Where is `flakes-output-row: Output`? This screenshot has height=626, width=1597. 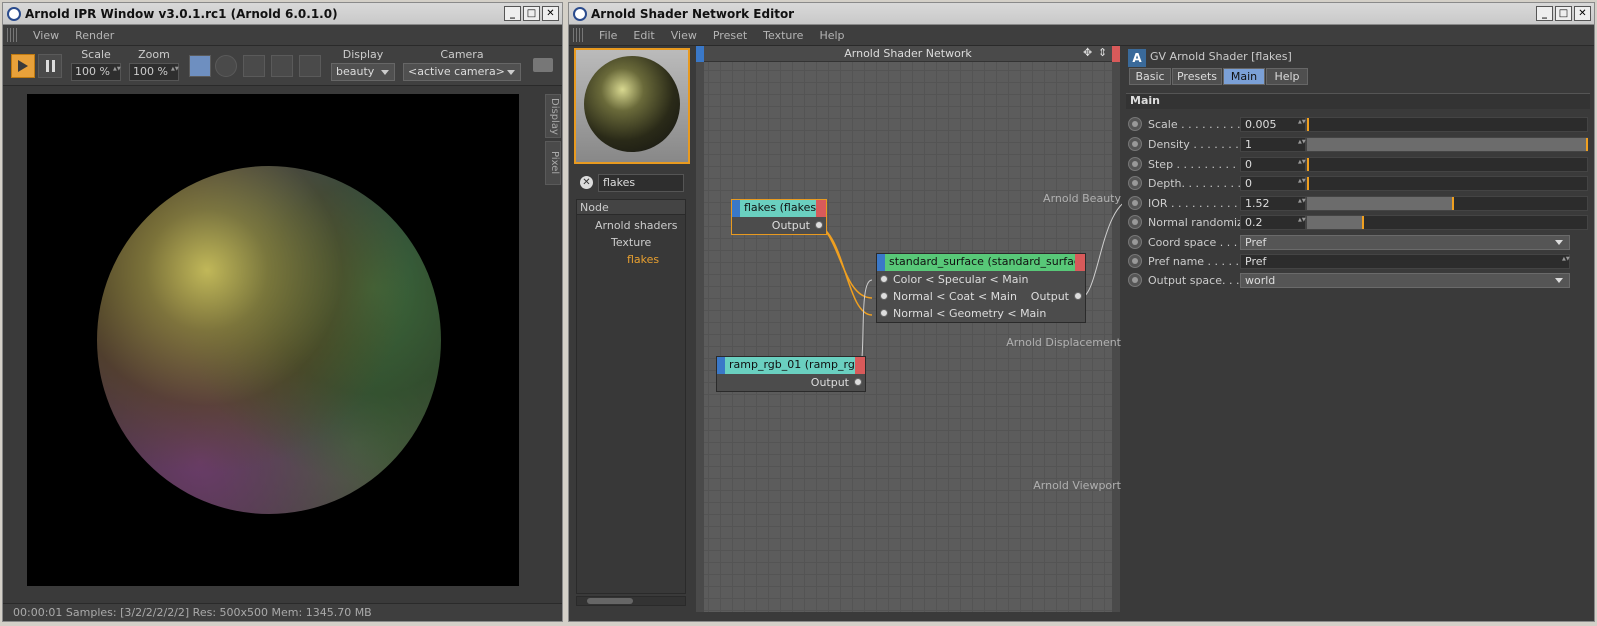 flakes-output-row: Output is located at coordinates (779, 225).